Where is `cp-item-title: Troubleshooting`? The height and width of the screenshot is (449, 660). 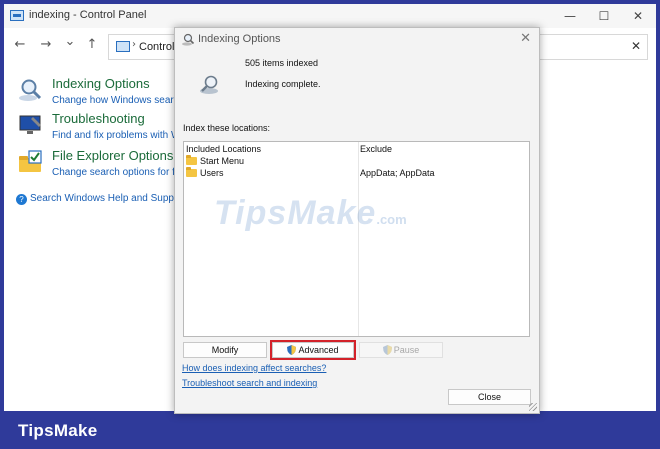
cp-item-title: Troubleshooting is located at coordinates (98, 118).